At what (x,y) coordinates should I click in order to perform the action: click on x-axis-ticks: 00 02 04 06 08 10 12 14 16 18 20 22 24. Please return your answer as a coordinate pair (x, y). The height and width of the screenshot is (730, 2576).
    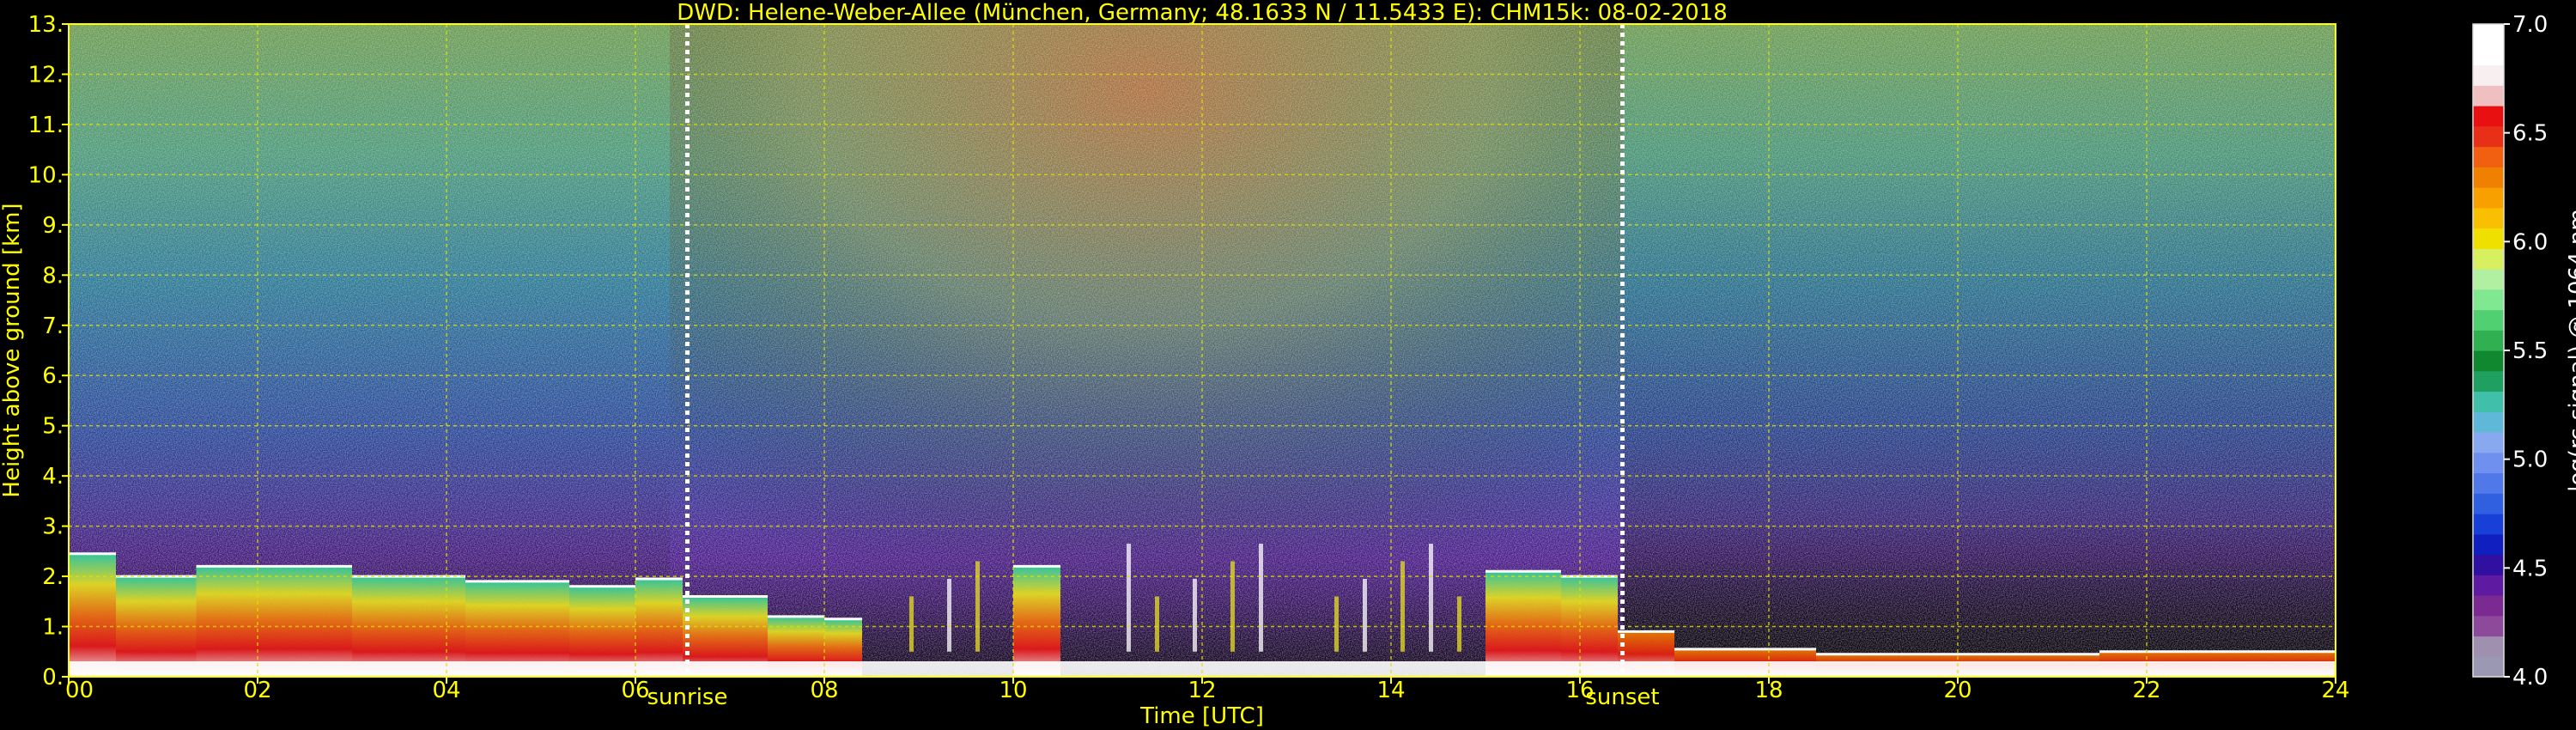
    Looking at the image, I should click on (1207, 690).